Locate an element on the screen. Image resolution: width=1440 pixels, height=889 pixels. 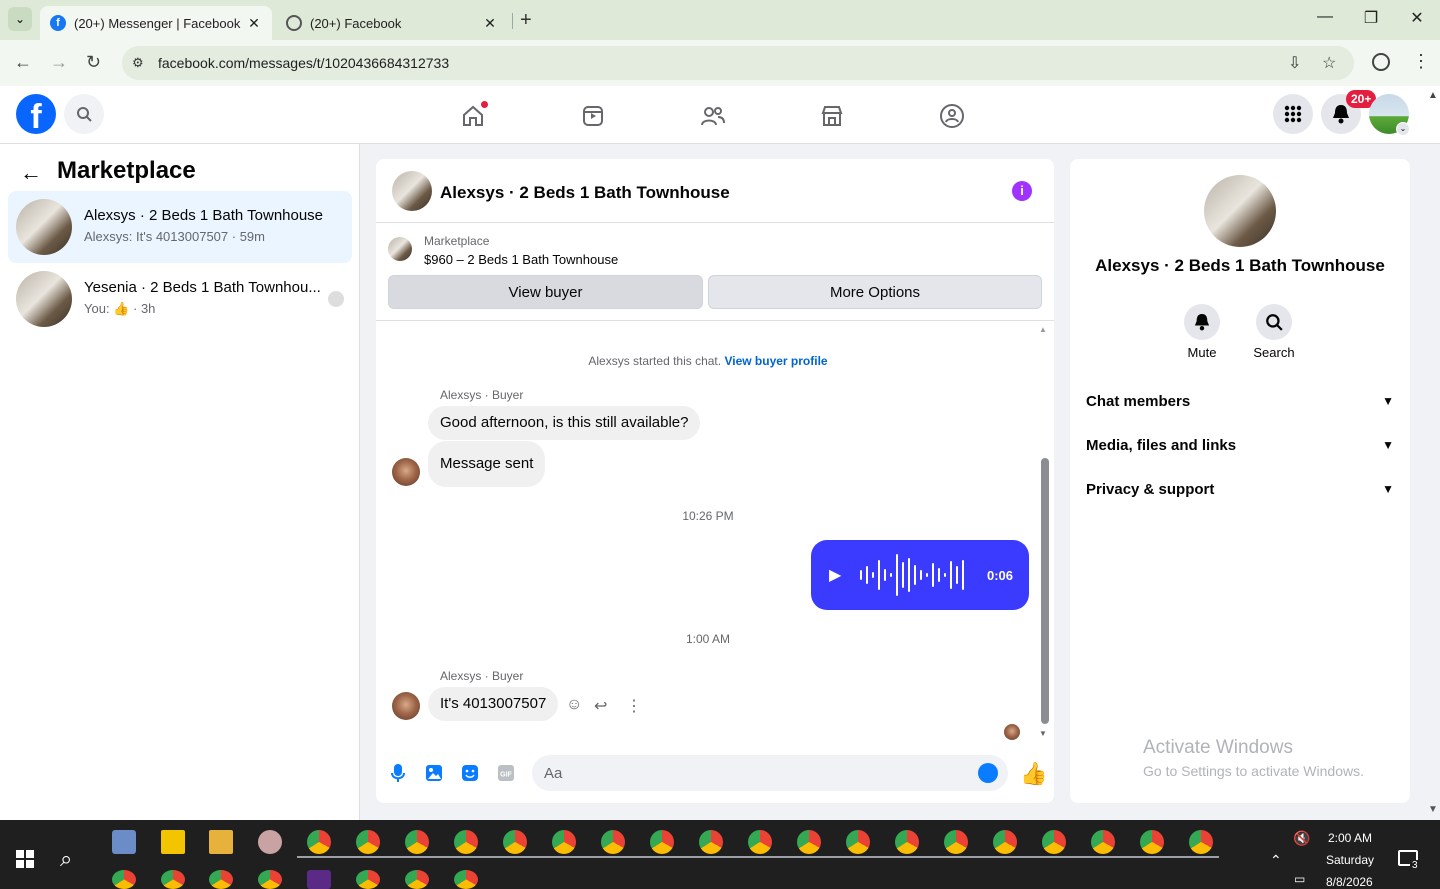
site-info-icon: ⚙ is located at coordinates (138, 63).